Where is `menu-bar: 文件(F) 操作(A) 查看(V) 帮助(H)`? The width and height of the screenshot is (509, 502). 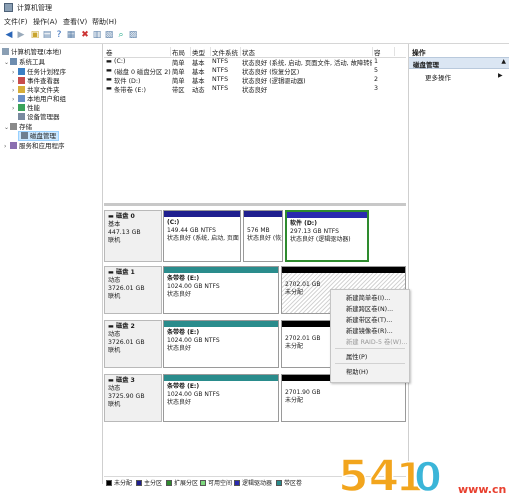
menu-bar: 文件(F) 操作(A) 查看(V) 帮助(H) is located at coordinates (254, 22).